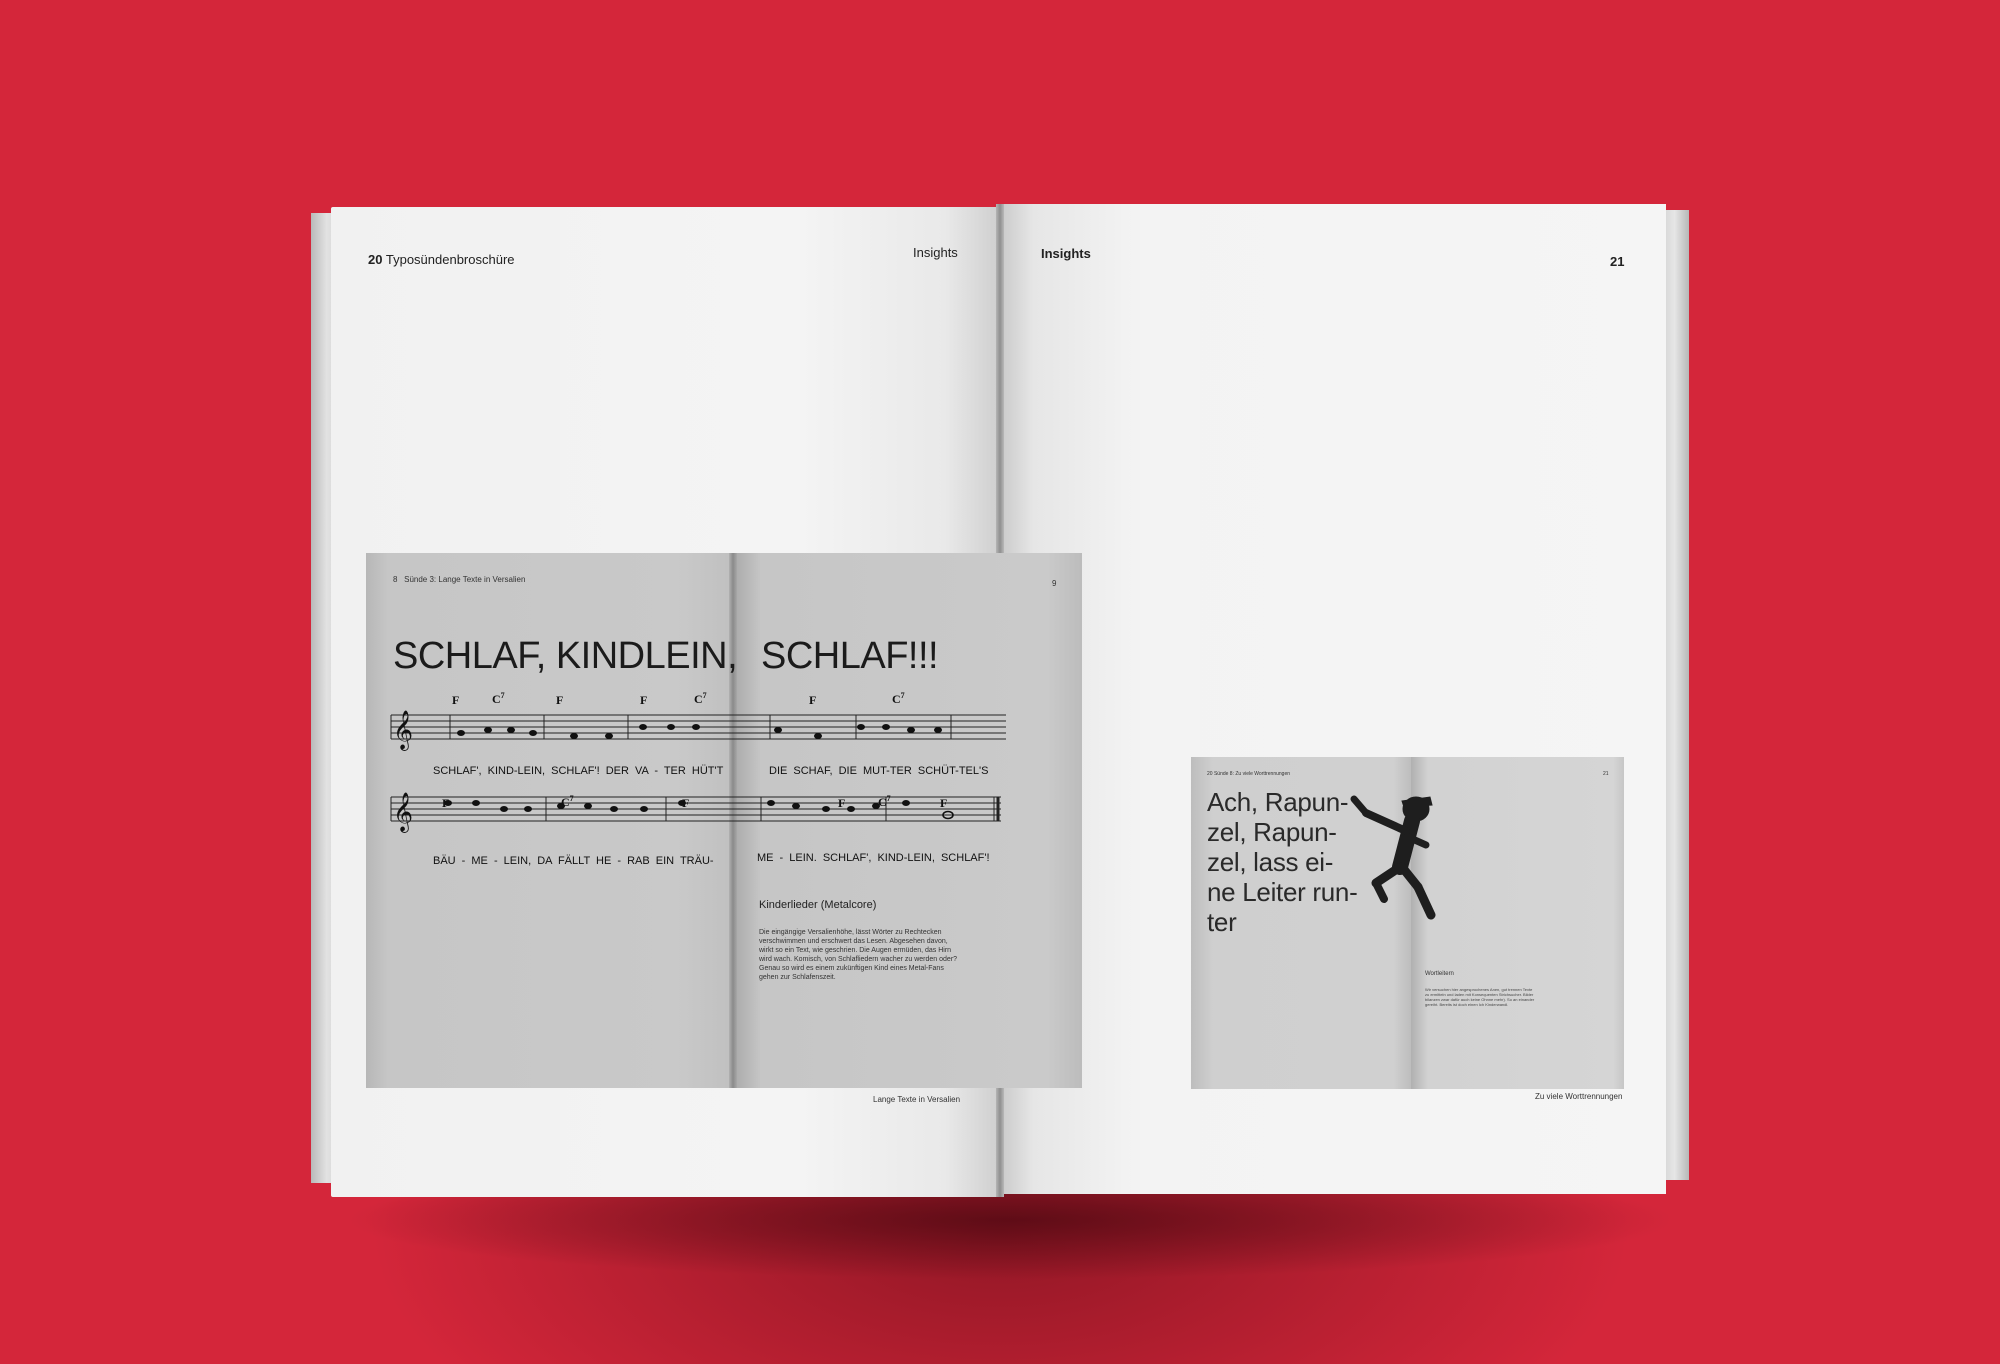 Image resolution: width=2000 pixels, height=1364 pixels. I want to click on left-running-title: Typosündenbroschüre, so click(450, 259).